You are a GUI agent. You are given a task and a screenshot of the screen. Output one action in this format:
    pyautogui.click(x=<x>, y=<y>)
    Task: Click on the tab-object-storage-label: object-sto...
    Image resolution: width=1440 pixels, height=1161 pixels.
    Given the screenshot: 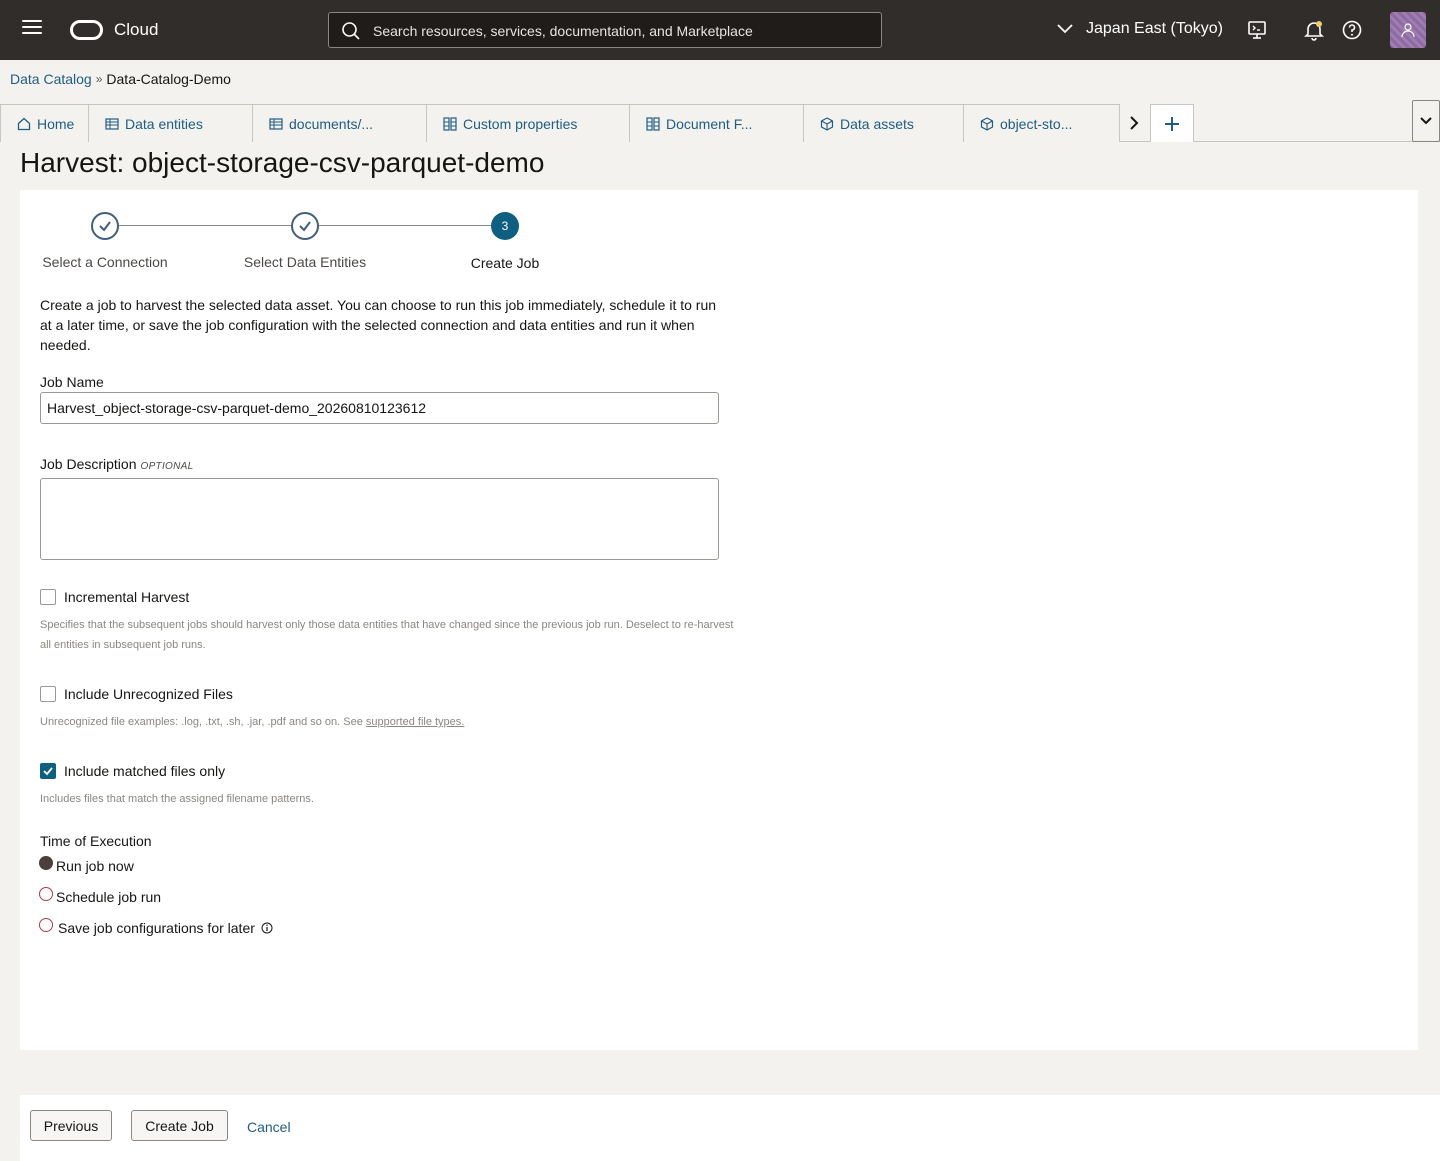 What is the action you would take?
    pyautogui.click(x=1036, y=123)
    